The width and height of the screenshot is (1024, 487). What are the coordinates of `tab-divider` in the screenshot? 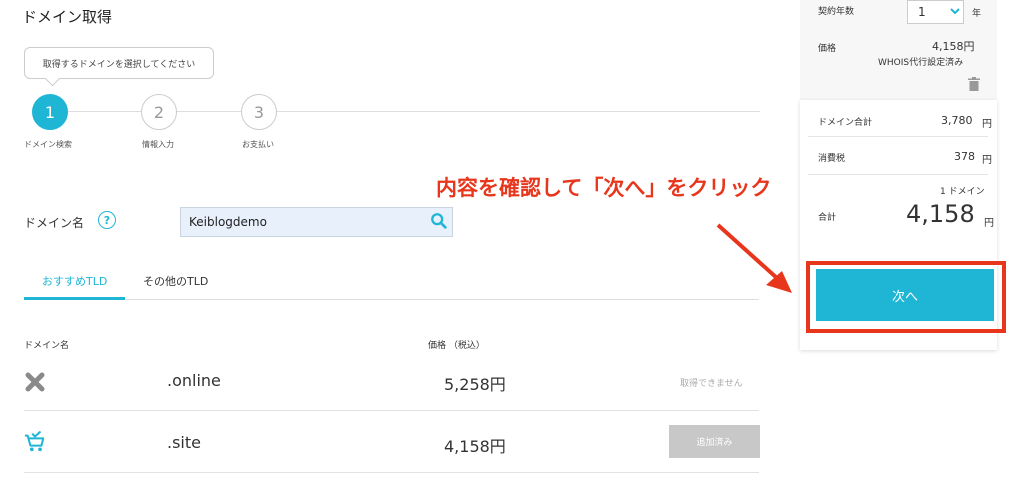 It's located at (391, 299).